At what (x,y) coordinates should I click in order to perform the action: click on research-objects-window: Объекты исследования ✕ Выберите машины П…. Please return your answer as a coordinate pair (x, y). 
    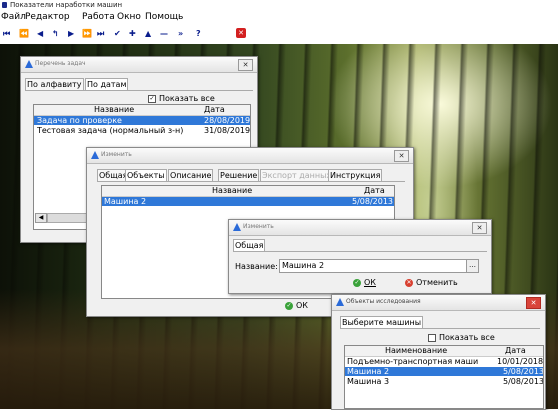
    Looking at the image, I should click on (438, 352).